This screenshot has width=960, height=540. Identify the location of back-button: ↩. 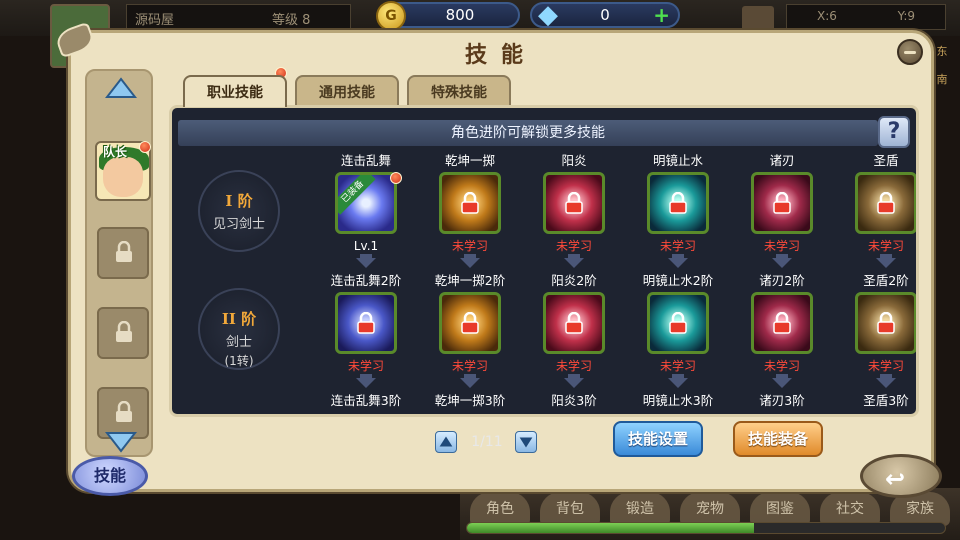
(901, 476).